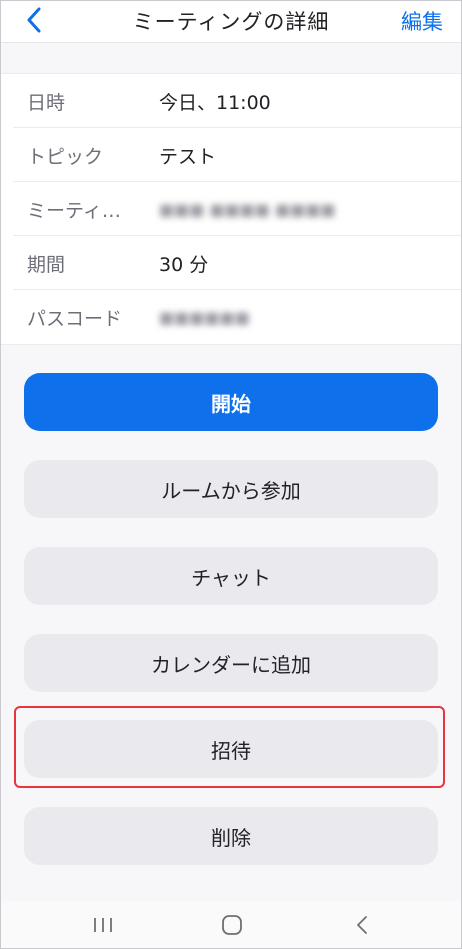 The image size is (462, 949). I want to click on nav-home-button, so click(232, 924).